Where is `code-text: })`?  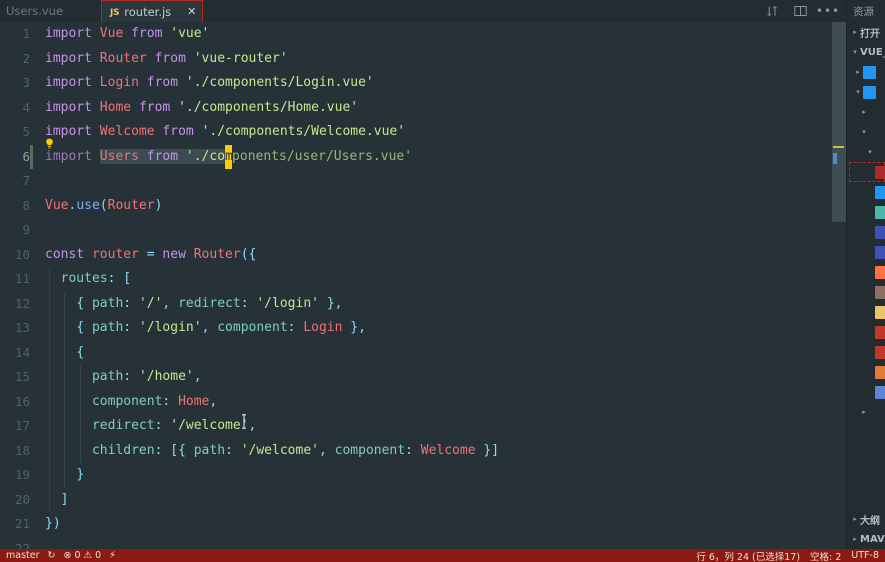 code-text: }) is located at coordinates (439, 524).